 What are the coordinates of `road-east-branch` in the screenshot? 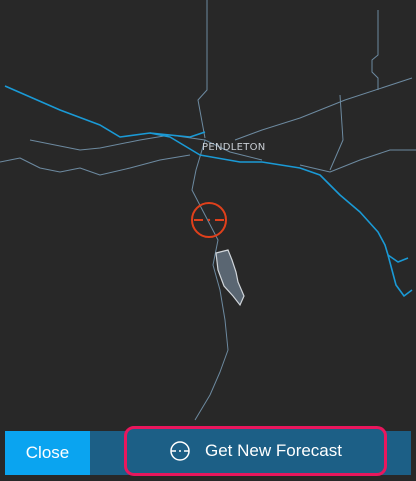 It's located at (357, 161).